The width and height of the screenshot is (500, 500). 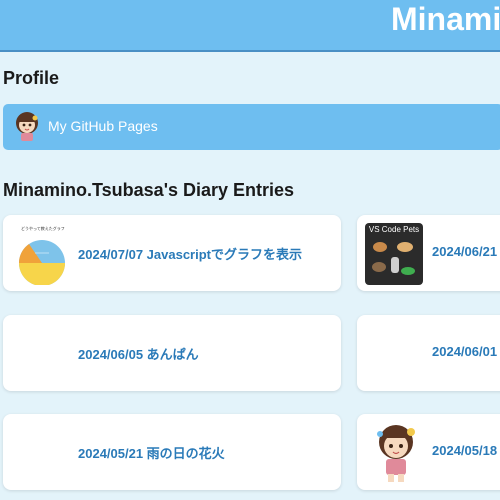 I want to click on diary-entry-link: 2024/07/07 Javascriptでグラフを表示, so click(x=190, y=253).